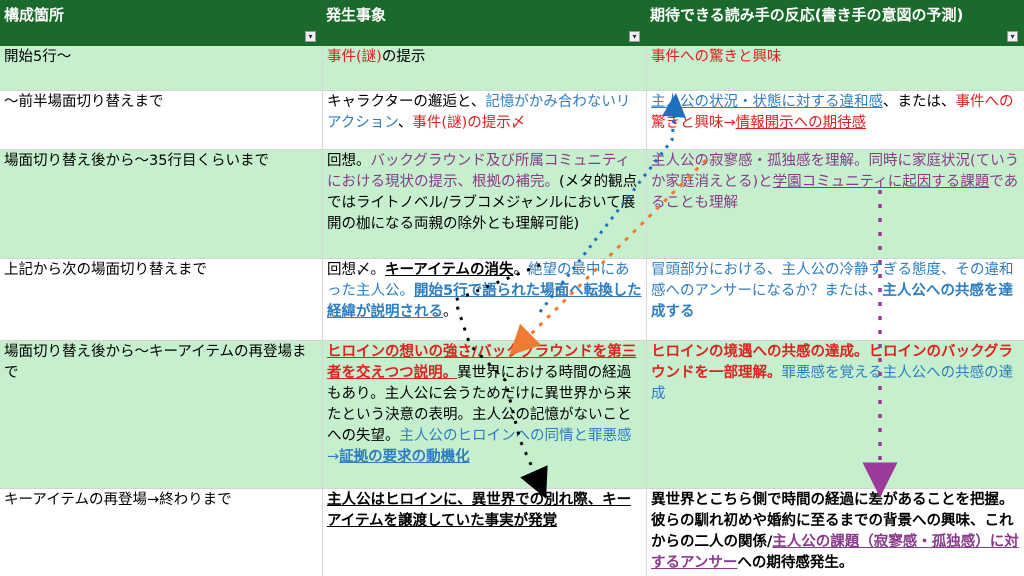 The width and height of the screenshot is (1024, 576). I want to click on text-segment: 事件(謎)の提示〆, so click(469, 123).